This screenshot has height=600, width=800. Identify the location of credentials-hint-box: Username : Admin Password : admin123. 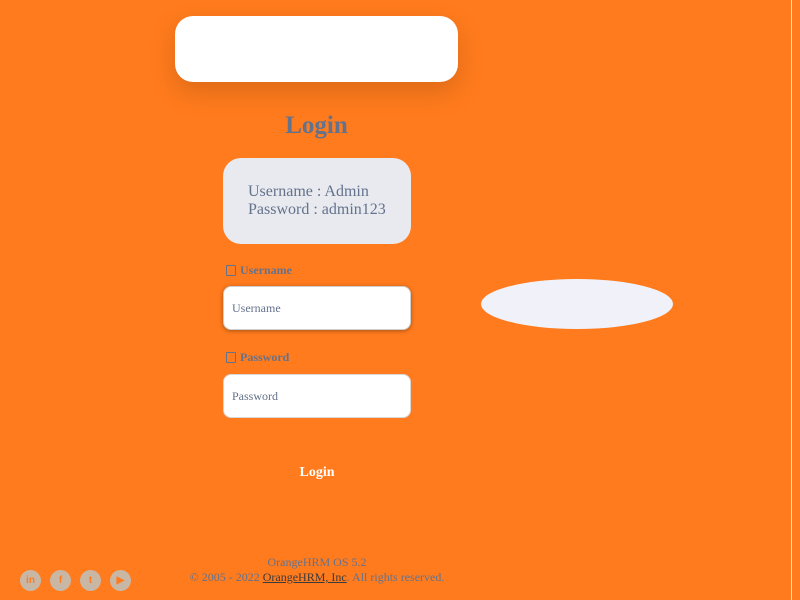
(317, 201).